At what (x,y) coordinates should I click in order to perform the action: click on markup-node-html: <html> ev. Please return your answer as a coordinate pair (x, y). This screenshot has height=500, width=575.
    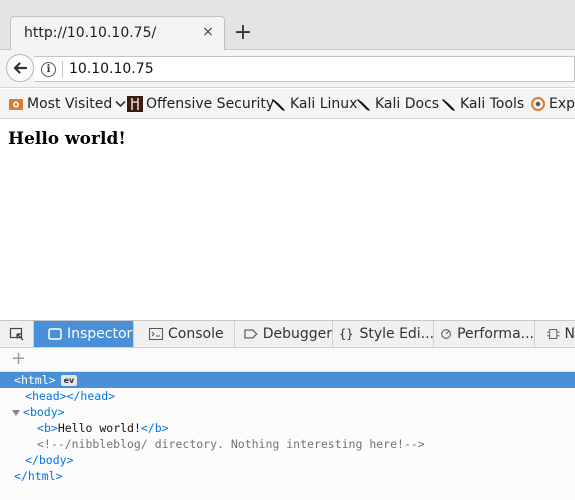
    Looking at the image, I should click on (287, 380).